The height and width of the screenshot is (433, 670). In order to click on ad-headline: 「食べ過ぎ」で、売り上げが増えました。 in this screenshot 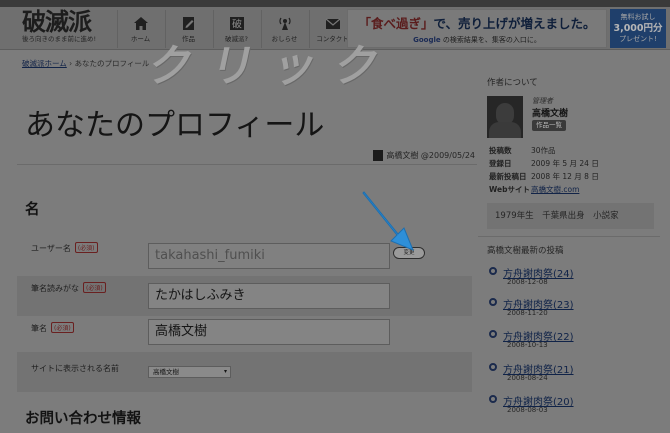, I will do `click(476, 22)`.